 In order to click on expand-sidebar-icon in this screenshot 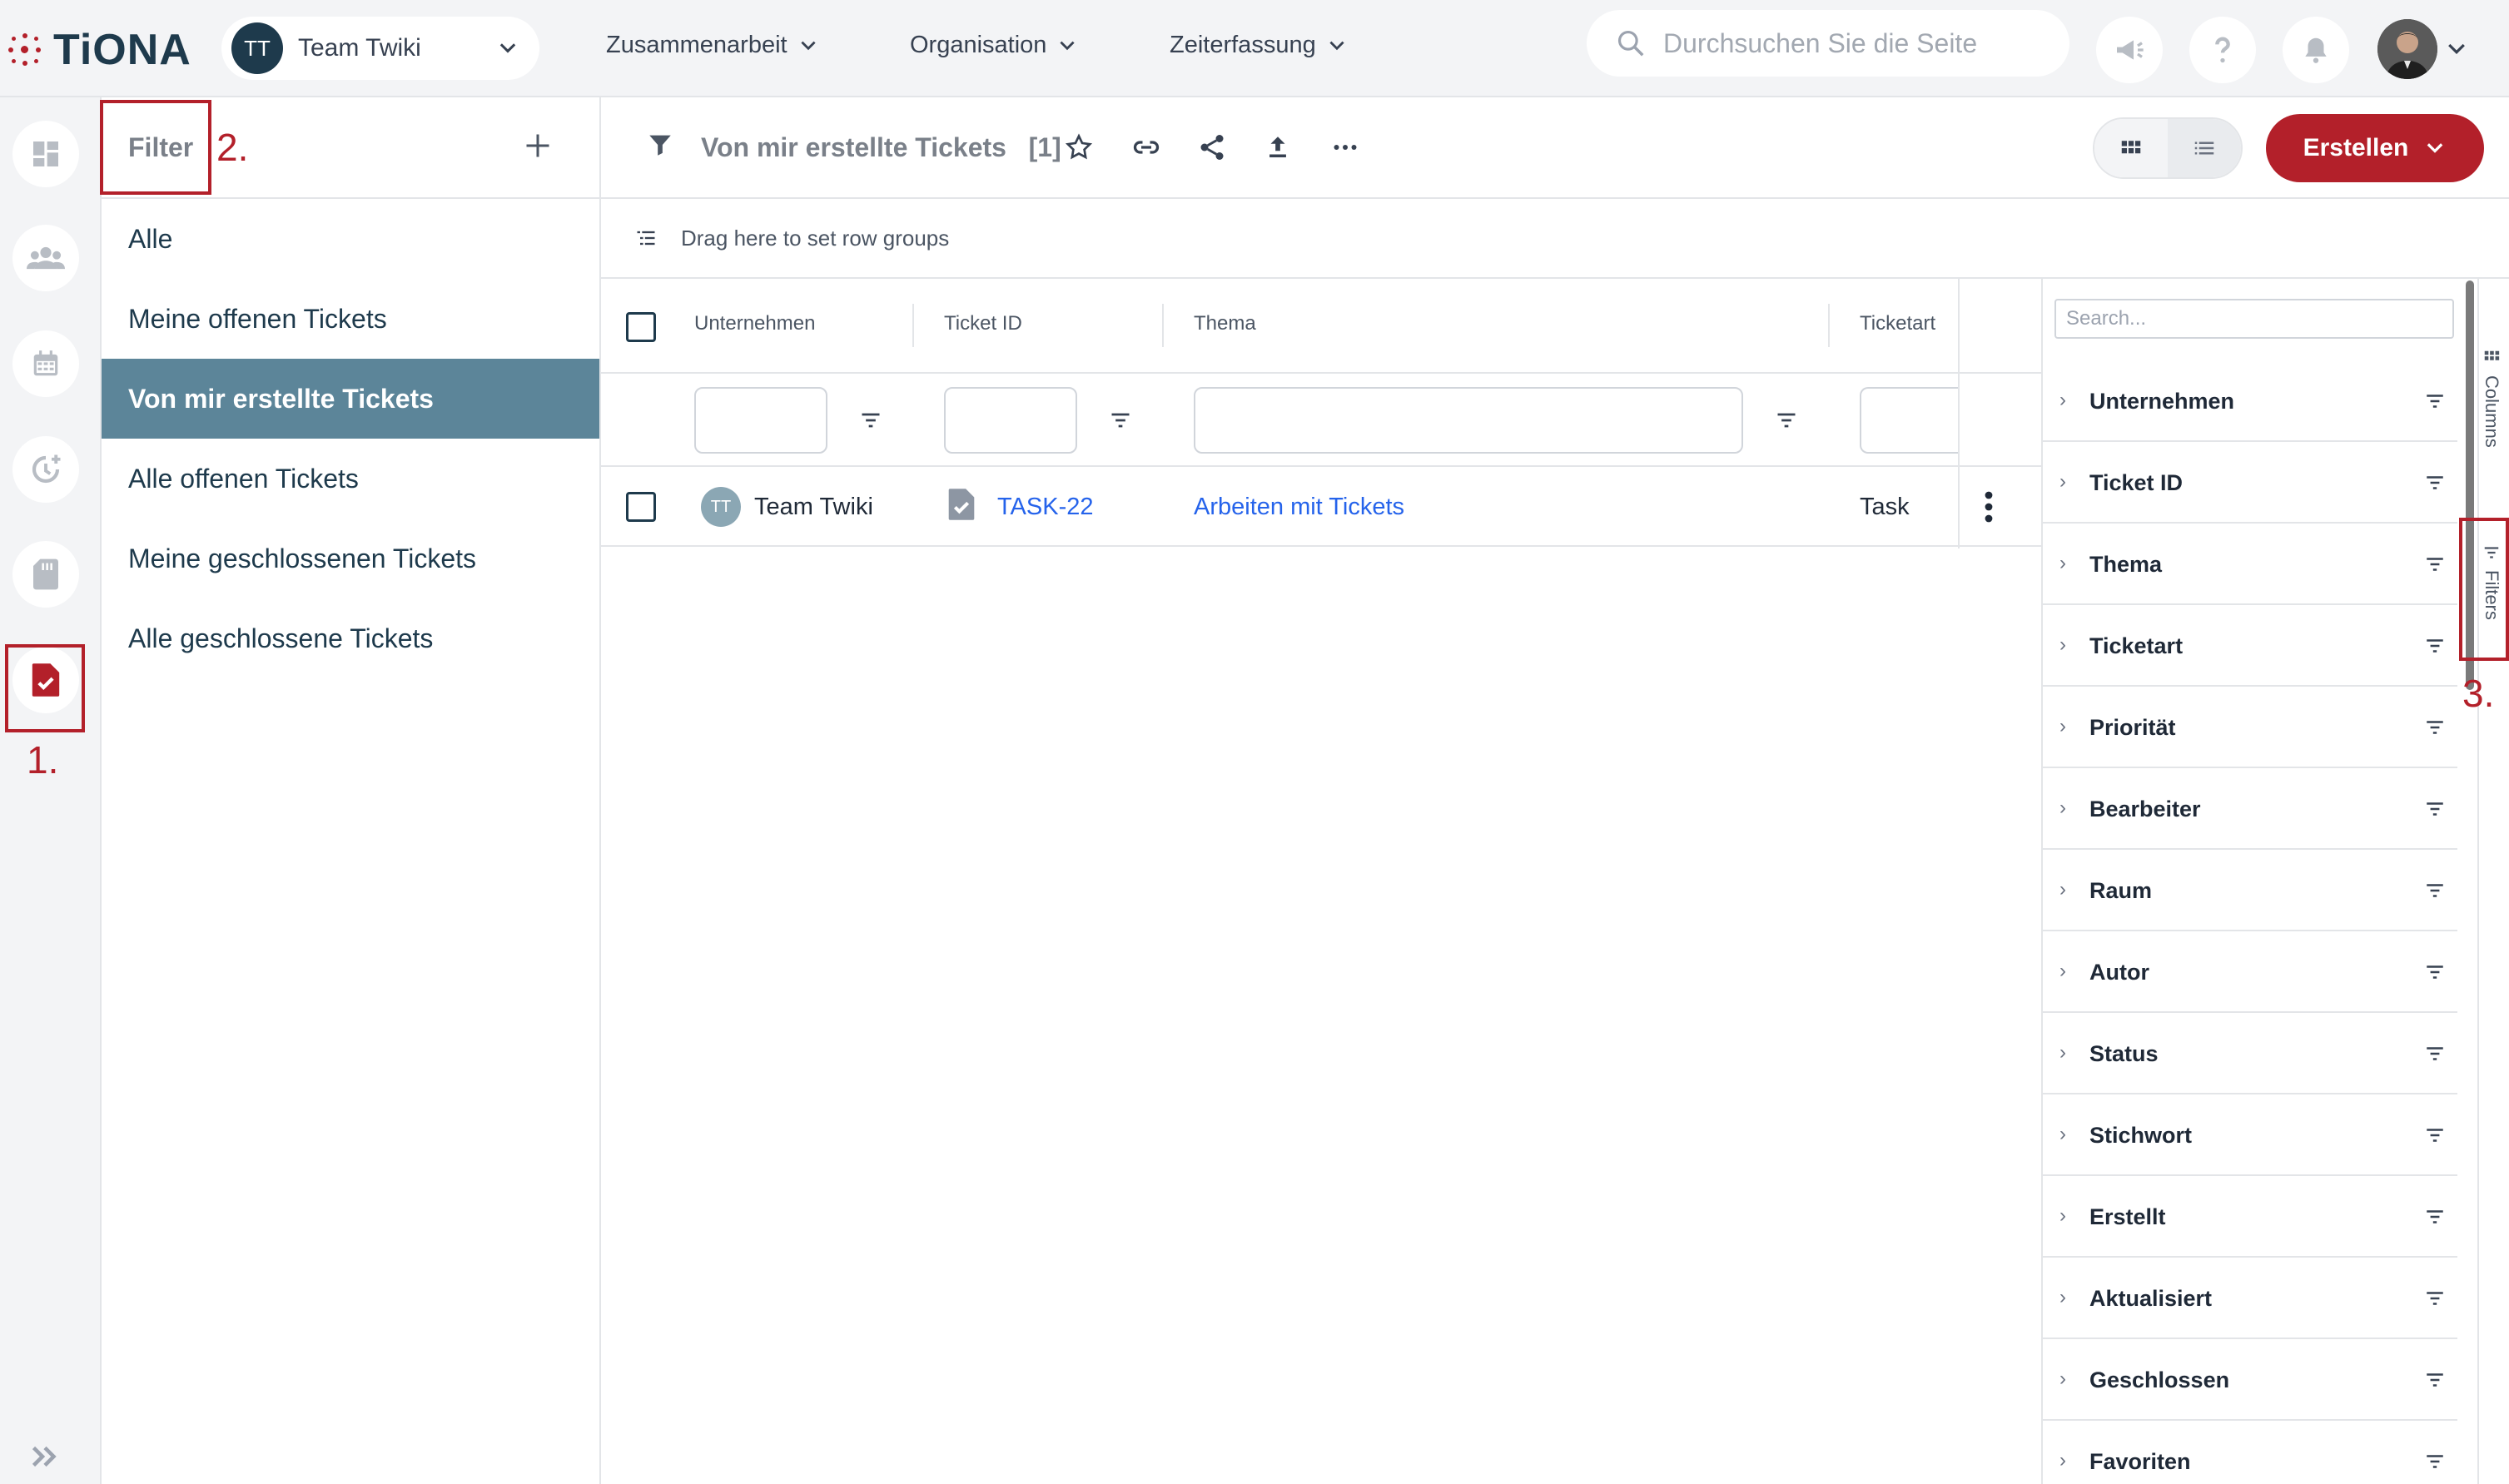, I will do `click(45, 1456)`.